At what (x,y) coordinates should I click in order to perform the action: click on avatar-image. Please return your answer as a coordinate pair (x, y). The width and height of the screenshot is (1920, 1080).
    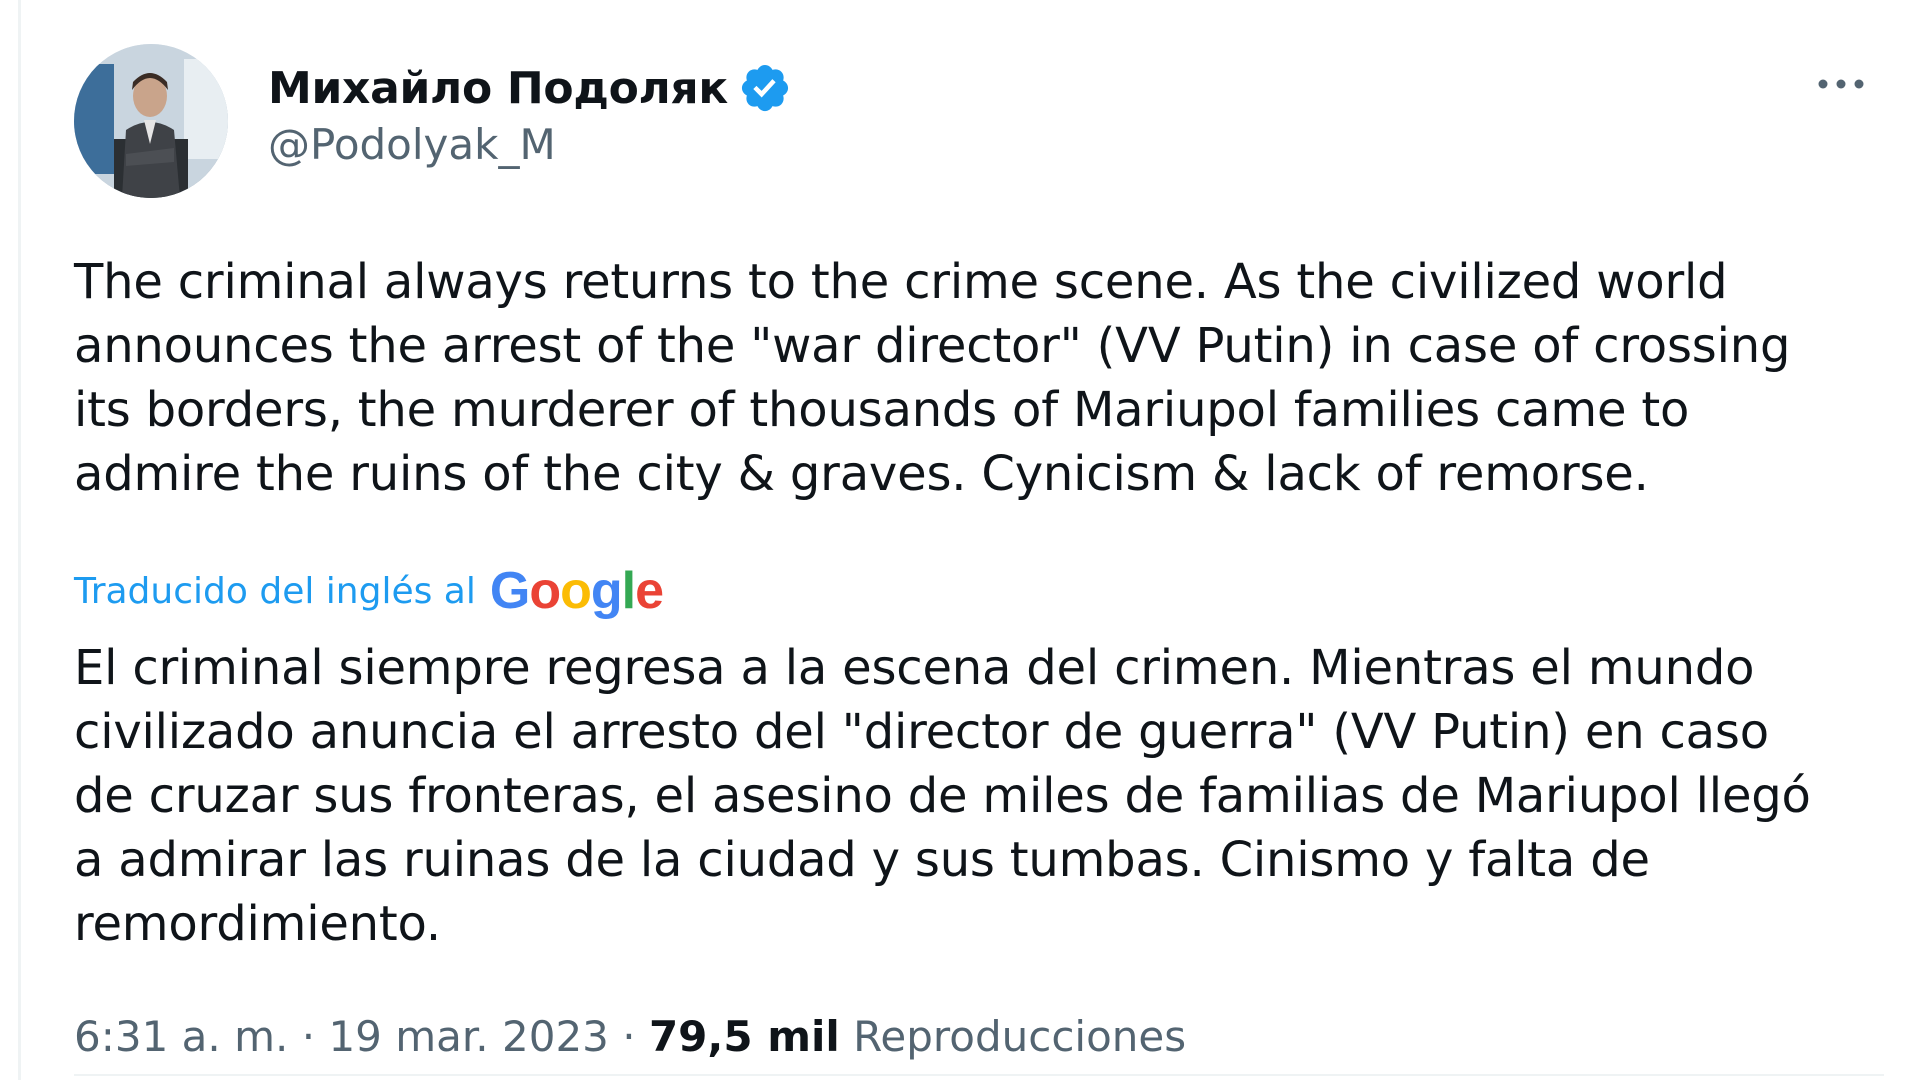
    Looking at the image, I should click on (151, 121).